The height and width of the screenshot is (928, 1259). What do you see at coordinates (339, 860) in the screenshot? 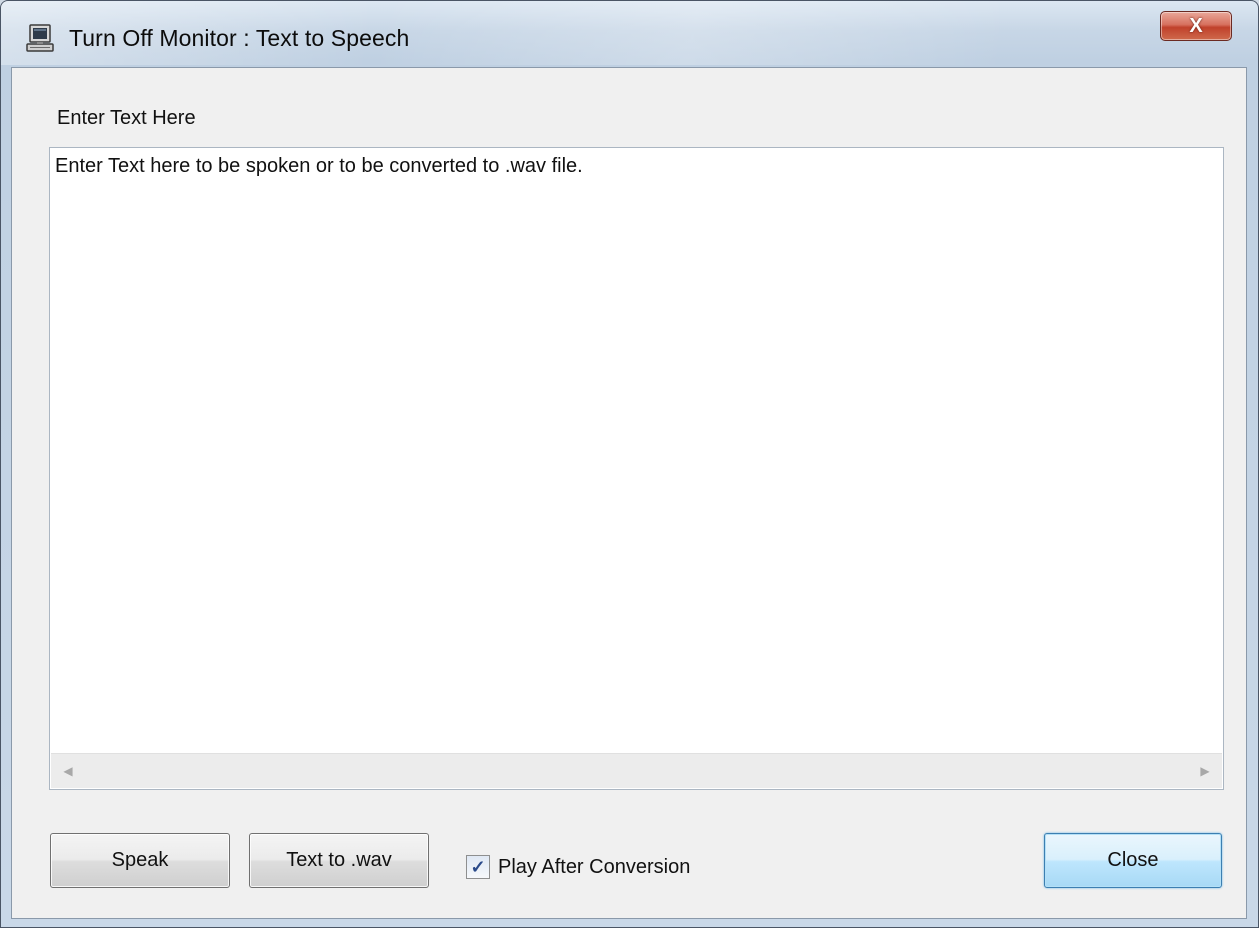
I see `text-to-wav-button: Text to .wav` at bounding box center [339, 860].